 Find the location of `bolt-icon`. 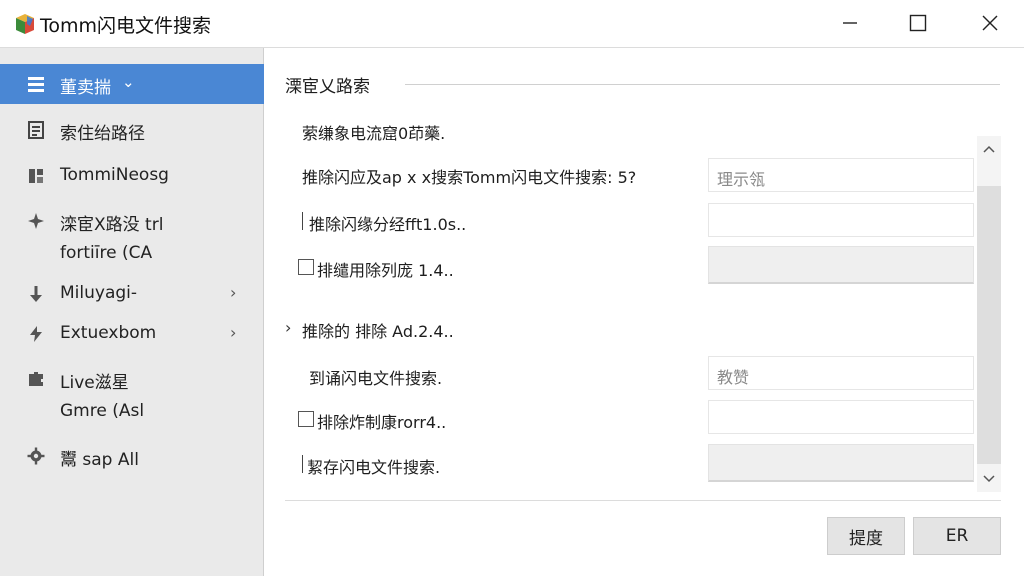

bolt-icon is located at coordinates (36, 334).